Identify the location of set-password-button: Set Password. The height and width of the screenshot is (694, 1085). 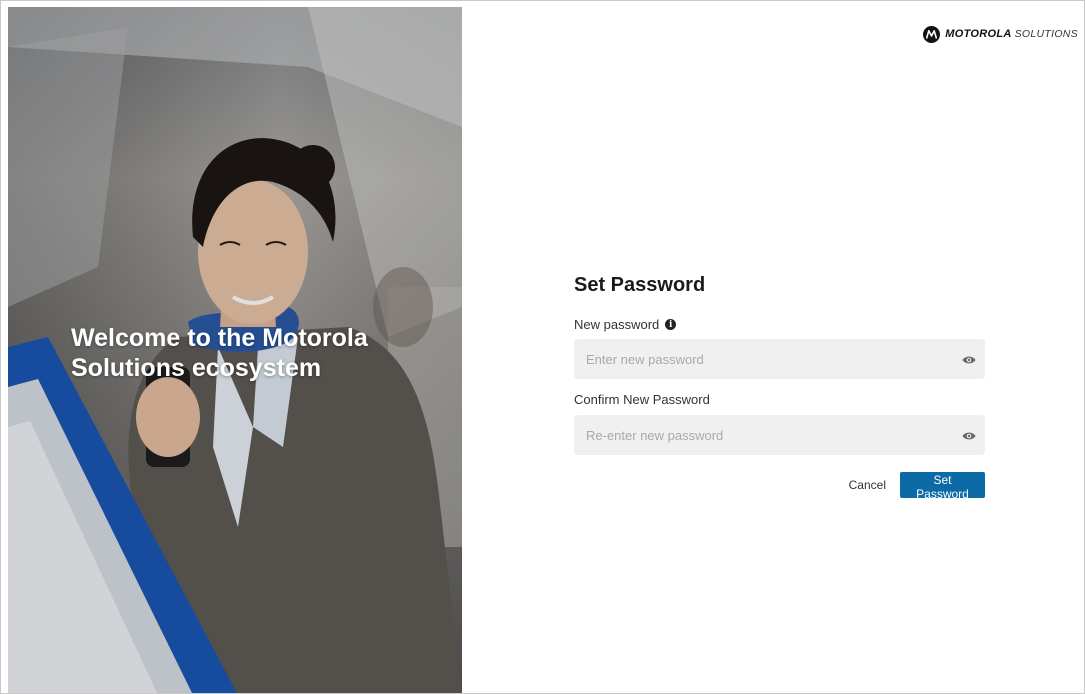
(942, 486).